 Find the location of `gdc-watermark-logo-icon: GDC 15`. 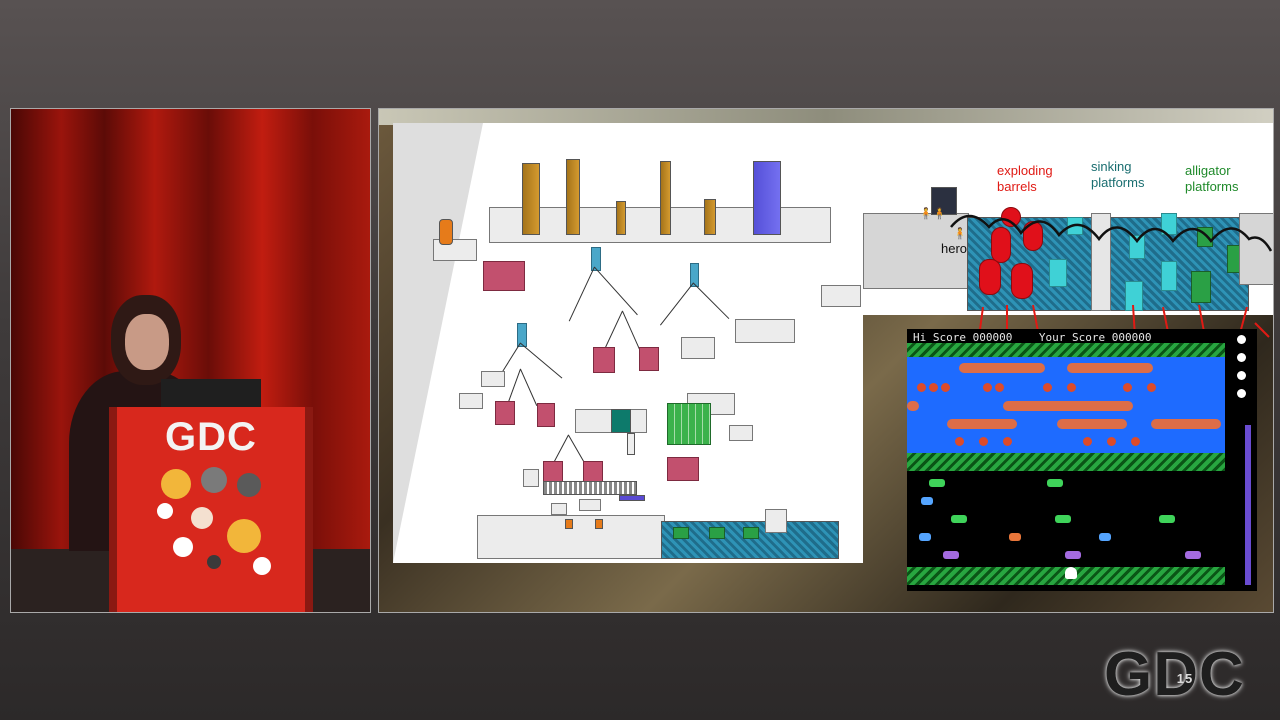

gdc-watermark-logo-icon: GDC 15 is located at coordinates (1186, 675).